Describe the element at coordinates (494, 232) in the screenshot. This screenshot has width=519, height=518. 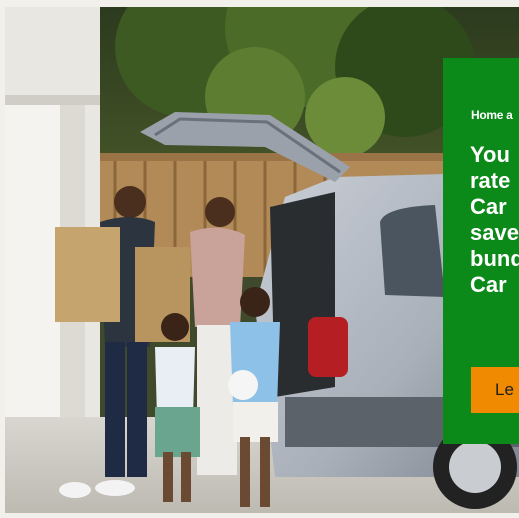
I see `headline-line: save` at that location.